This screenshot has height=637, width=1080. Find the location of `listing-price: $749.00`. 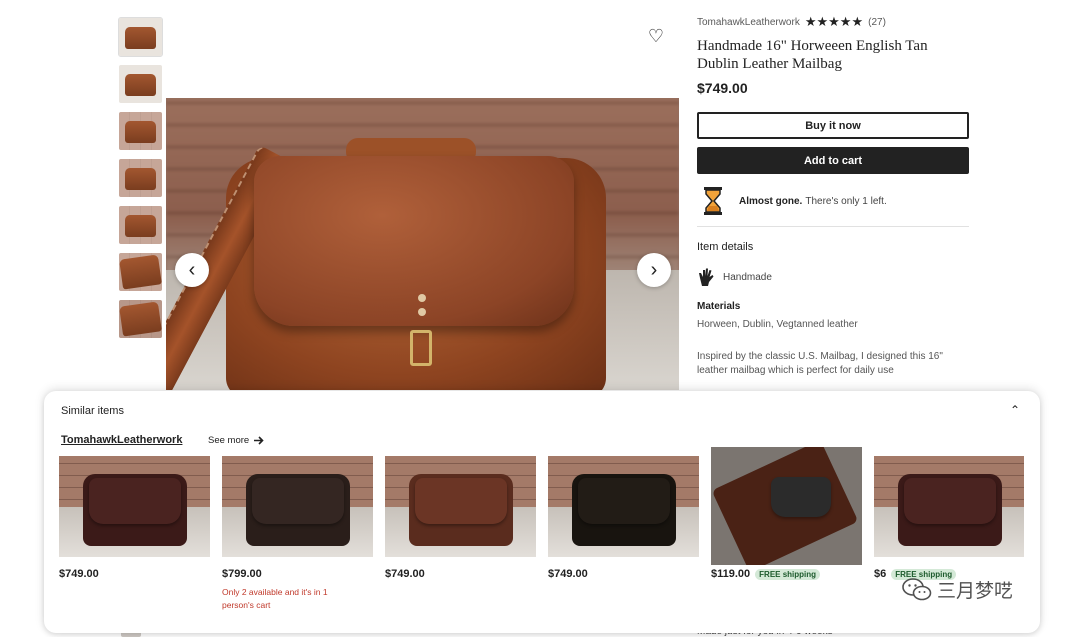

listing-price: $749.00 is located at coordinates (722, 88).